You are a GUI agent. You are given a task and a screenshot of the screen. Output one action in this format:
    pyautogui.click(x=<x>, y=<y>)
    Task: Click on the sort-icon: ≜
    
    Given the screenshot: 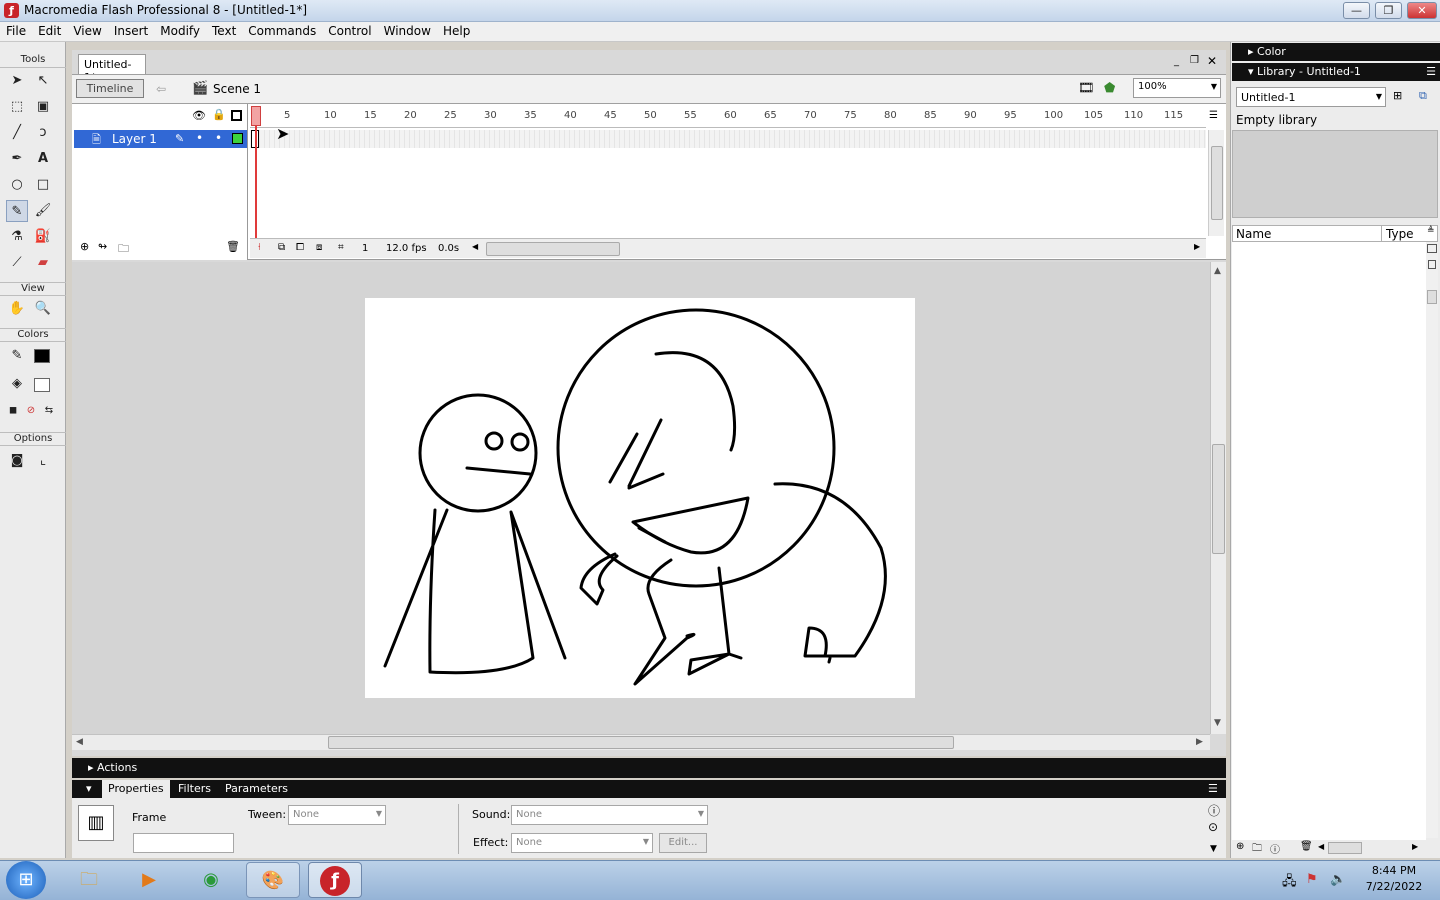 What is the action you would take?
    pyautogui.click(x=1431, y=231)
    